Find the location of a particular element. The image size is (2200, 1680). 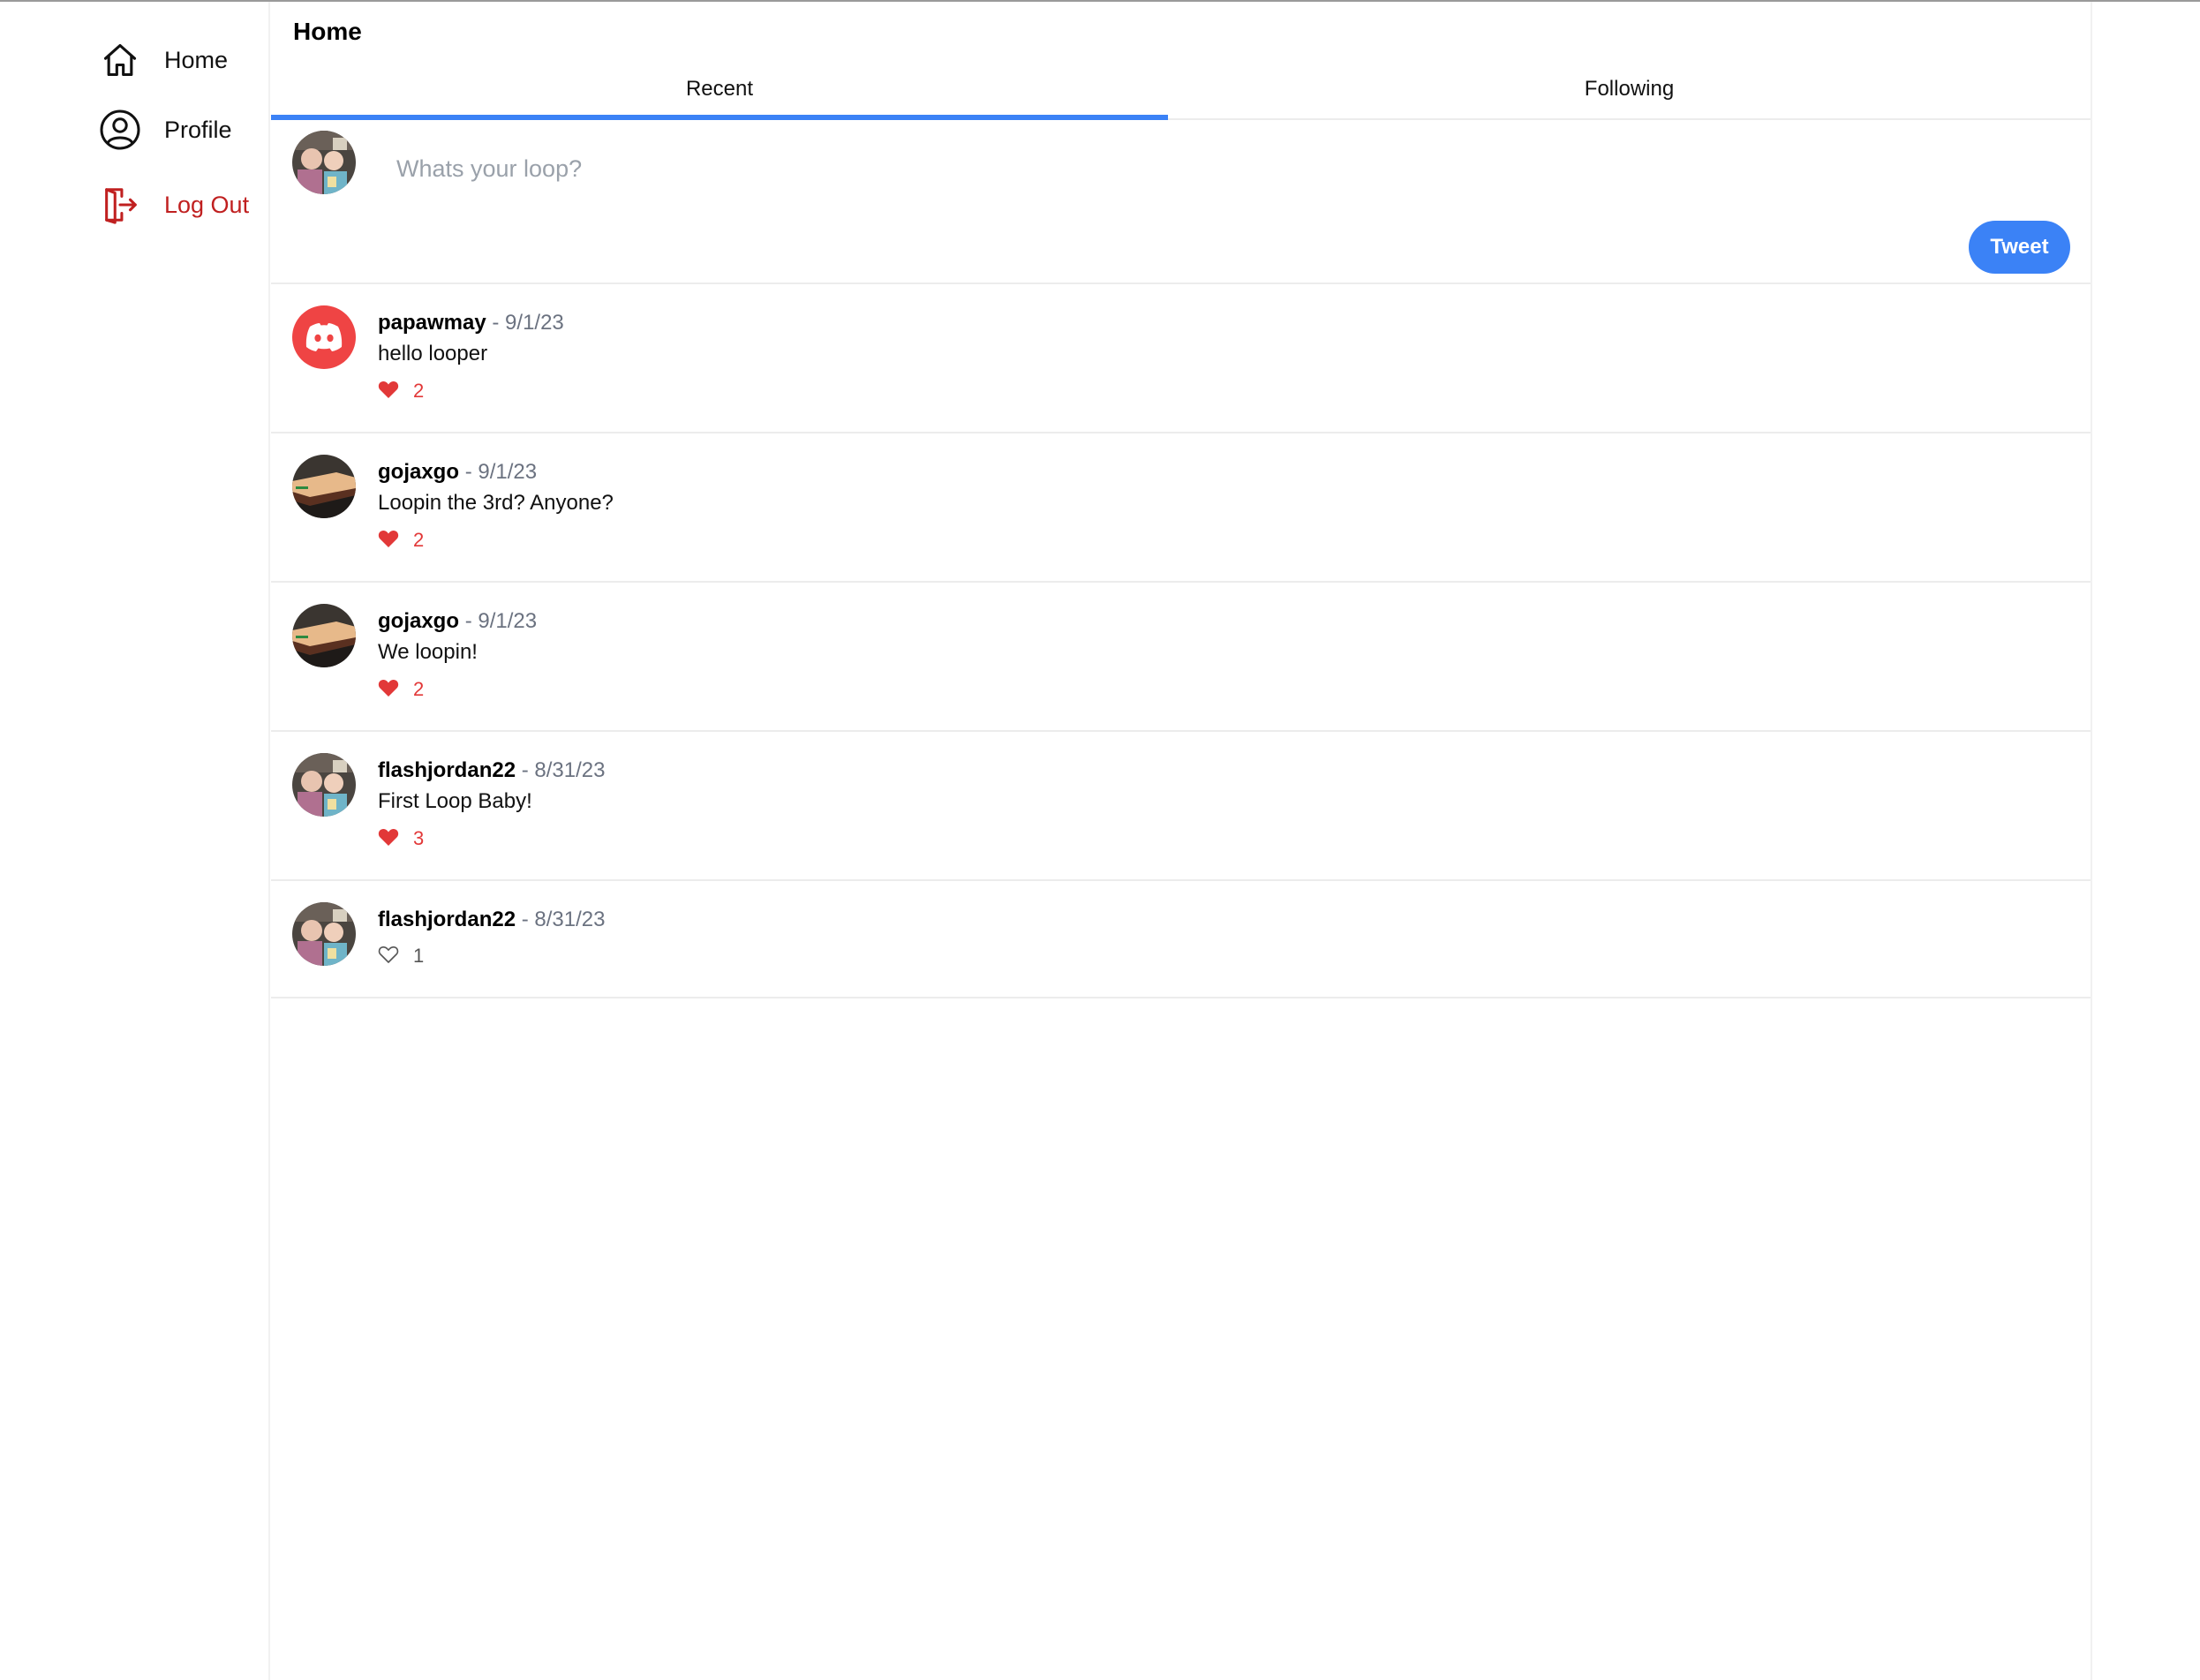

sidebar-item-label: Log Out is located at coordinates (207, 204).